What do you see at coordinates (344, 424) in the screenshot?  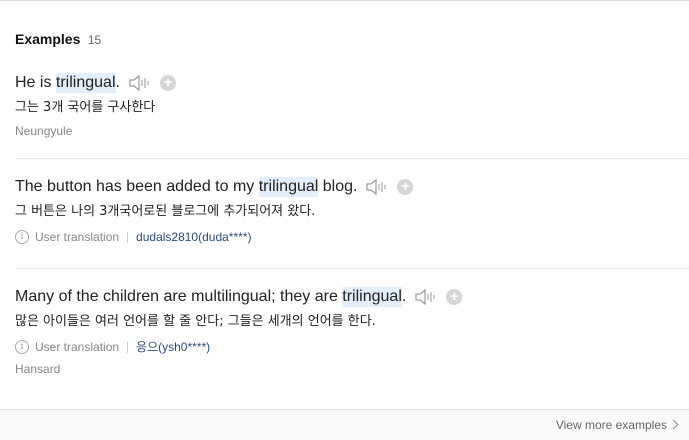 I see `examples-footer: View more examples` at bounding box center [344, 424].